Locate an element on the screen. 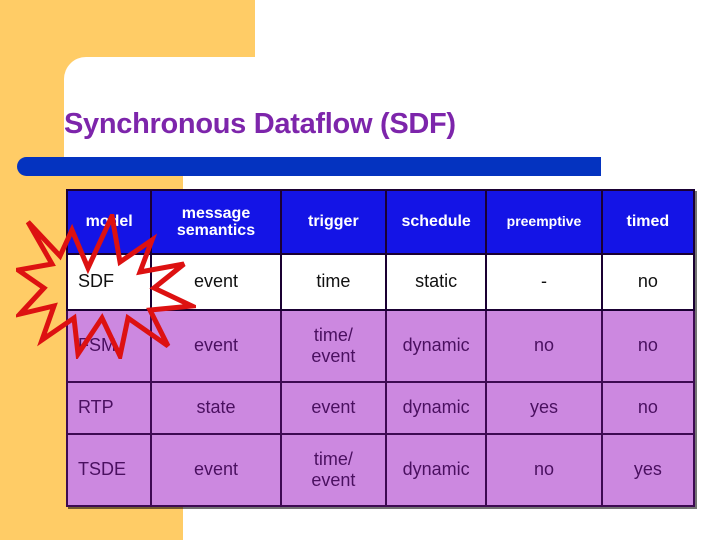  cell-model: SDF is located at coordinates (109, 282).